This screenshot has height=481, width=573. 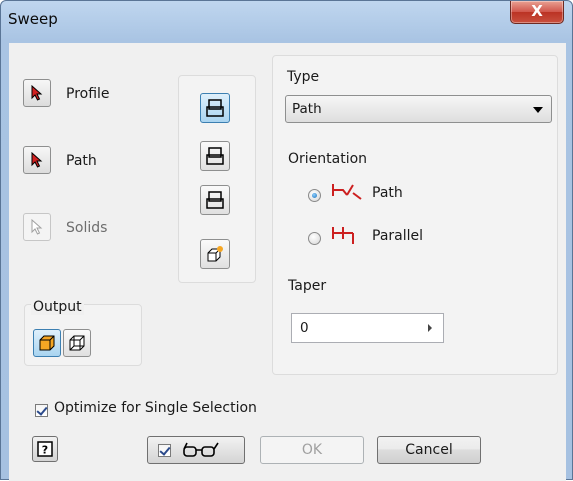 What do you see at coordinates (303, 77) in the screenshot?
I see `type-label: Type` at bounding box center [303, 77].